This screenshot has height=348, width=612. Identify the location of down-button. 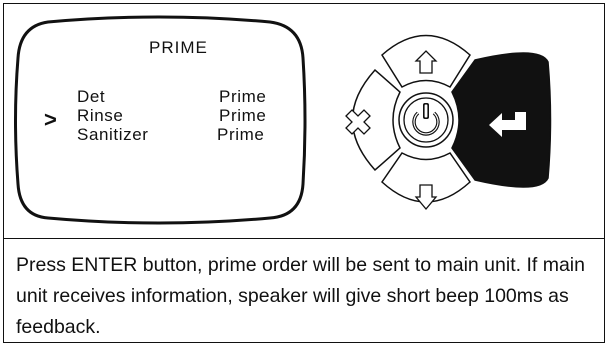
(426, 181).